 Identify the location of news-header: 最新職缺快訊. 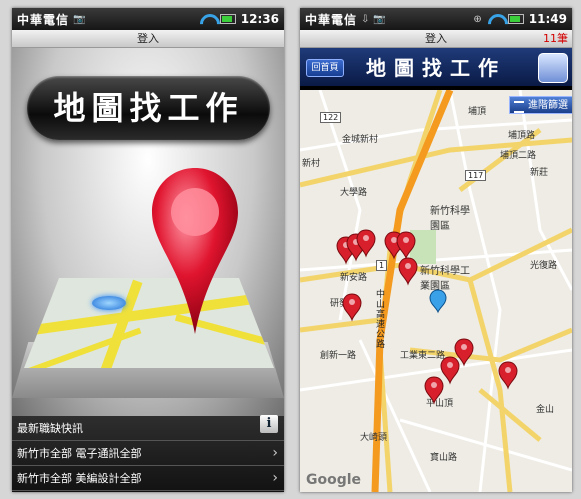
(148, 428).